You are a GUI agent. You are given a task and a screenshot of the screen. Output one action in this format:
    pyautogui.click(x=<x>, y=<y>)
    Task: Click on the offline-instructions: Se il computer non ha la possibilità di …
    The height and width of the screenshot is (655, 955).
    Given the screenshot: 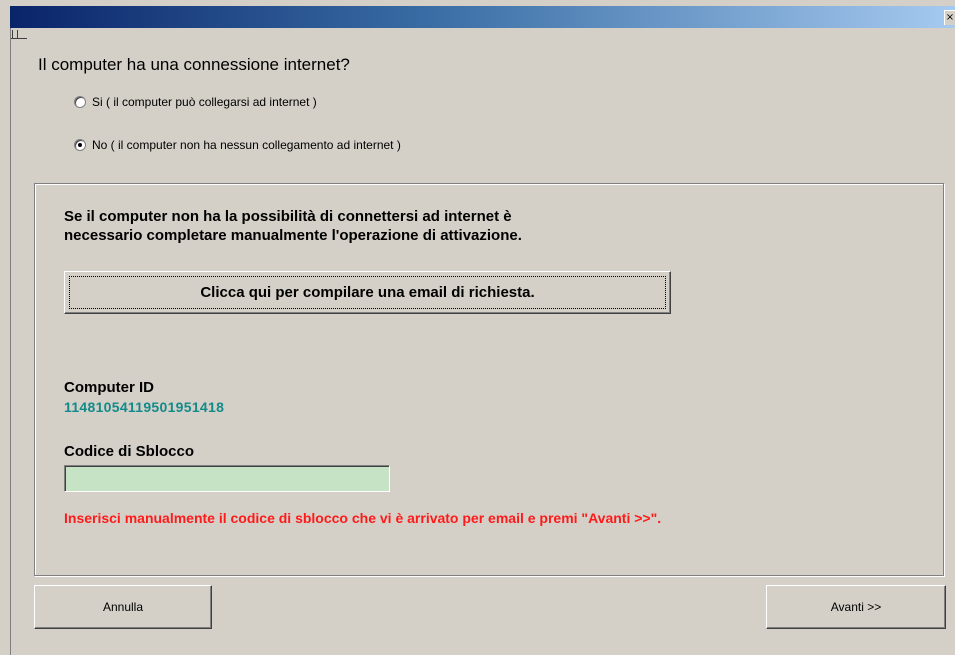 What is the action you would take?
    pyautogui.click(x=293, y=226)
    